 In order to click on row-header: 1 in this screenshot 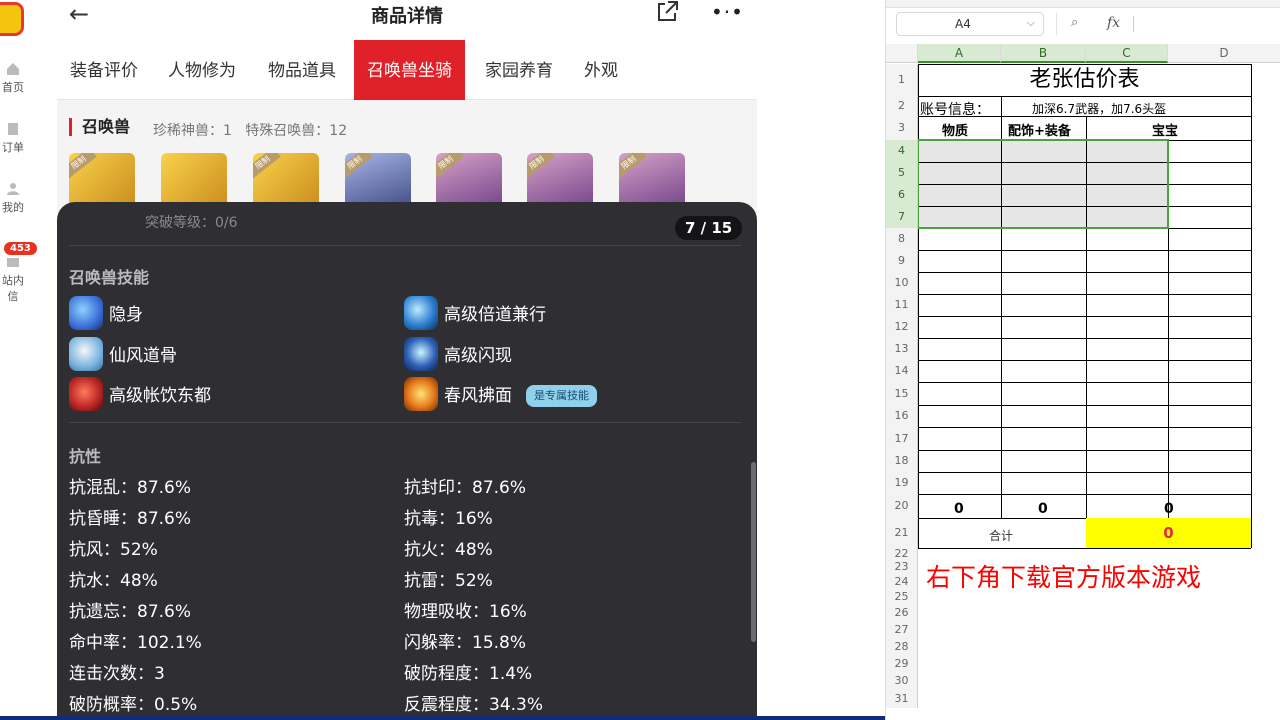, I will do `click(902, 80)`.